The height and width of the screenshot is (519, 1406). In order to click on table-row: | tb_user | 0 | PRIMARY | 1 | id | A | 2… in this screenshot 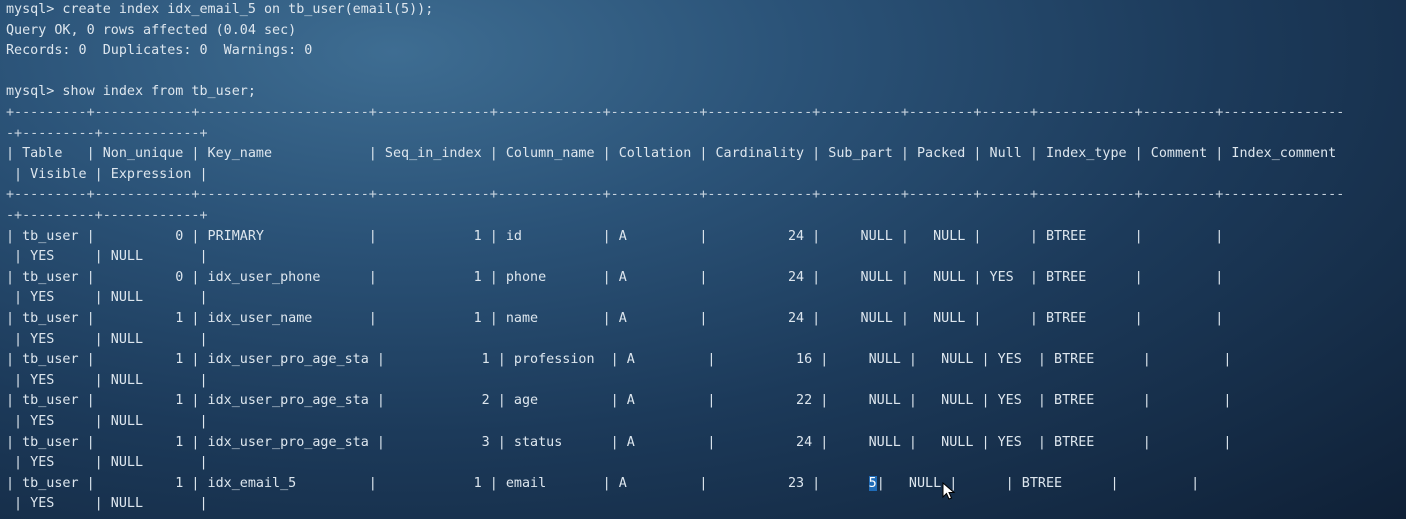, I will do `click(615, 236)`.